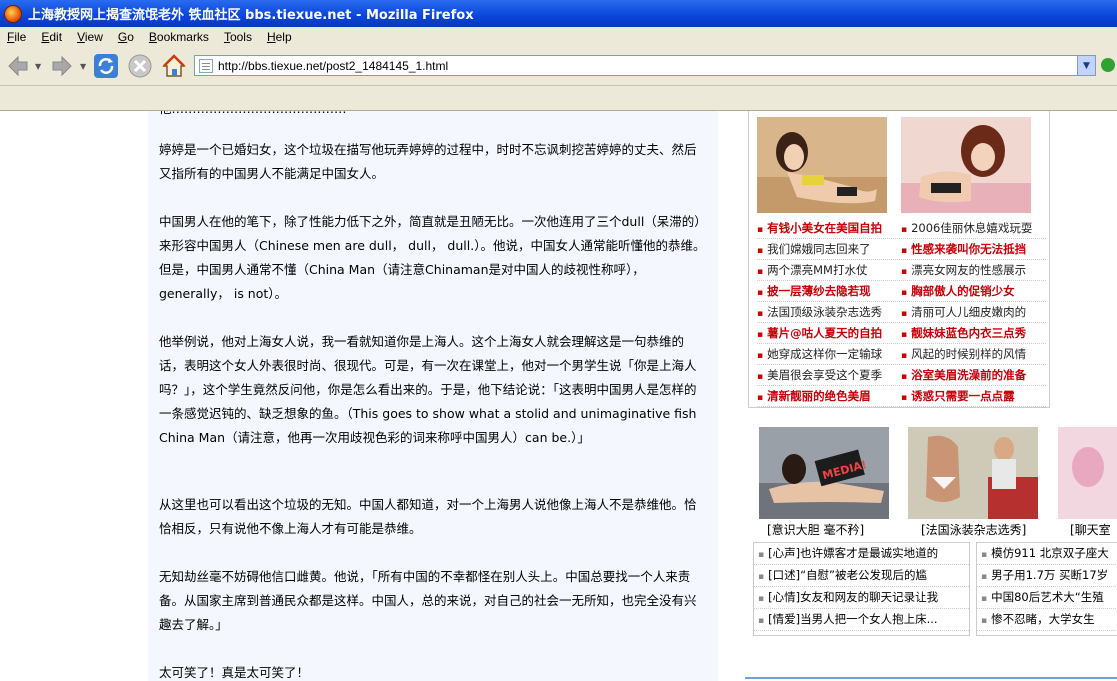 This screenshot has width=1117, height=681. I want to click on forward-arrow-icon, so click(62, 66).